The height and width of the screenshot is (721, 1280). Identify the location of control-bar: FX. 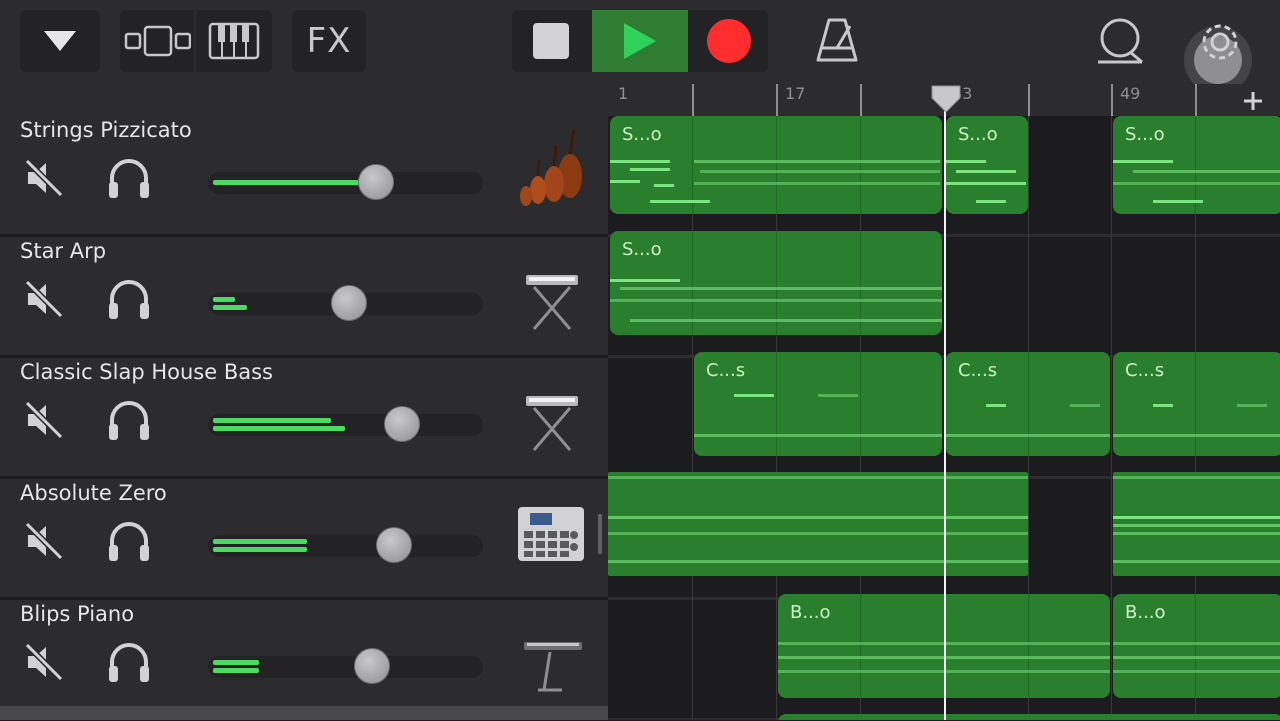
(640, 47).